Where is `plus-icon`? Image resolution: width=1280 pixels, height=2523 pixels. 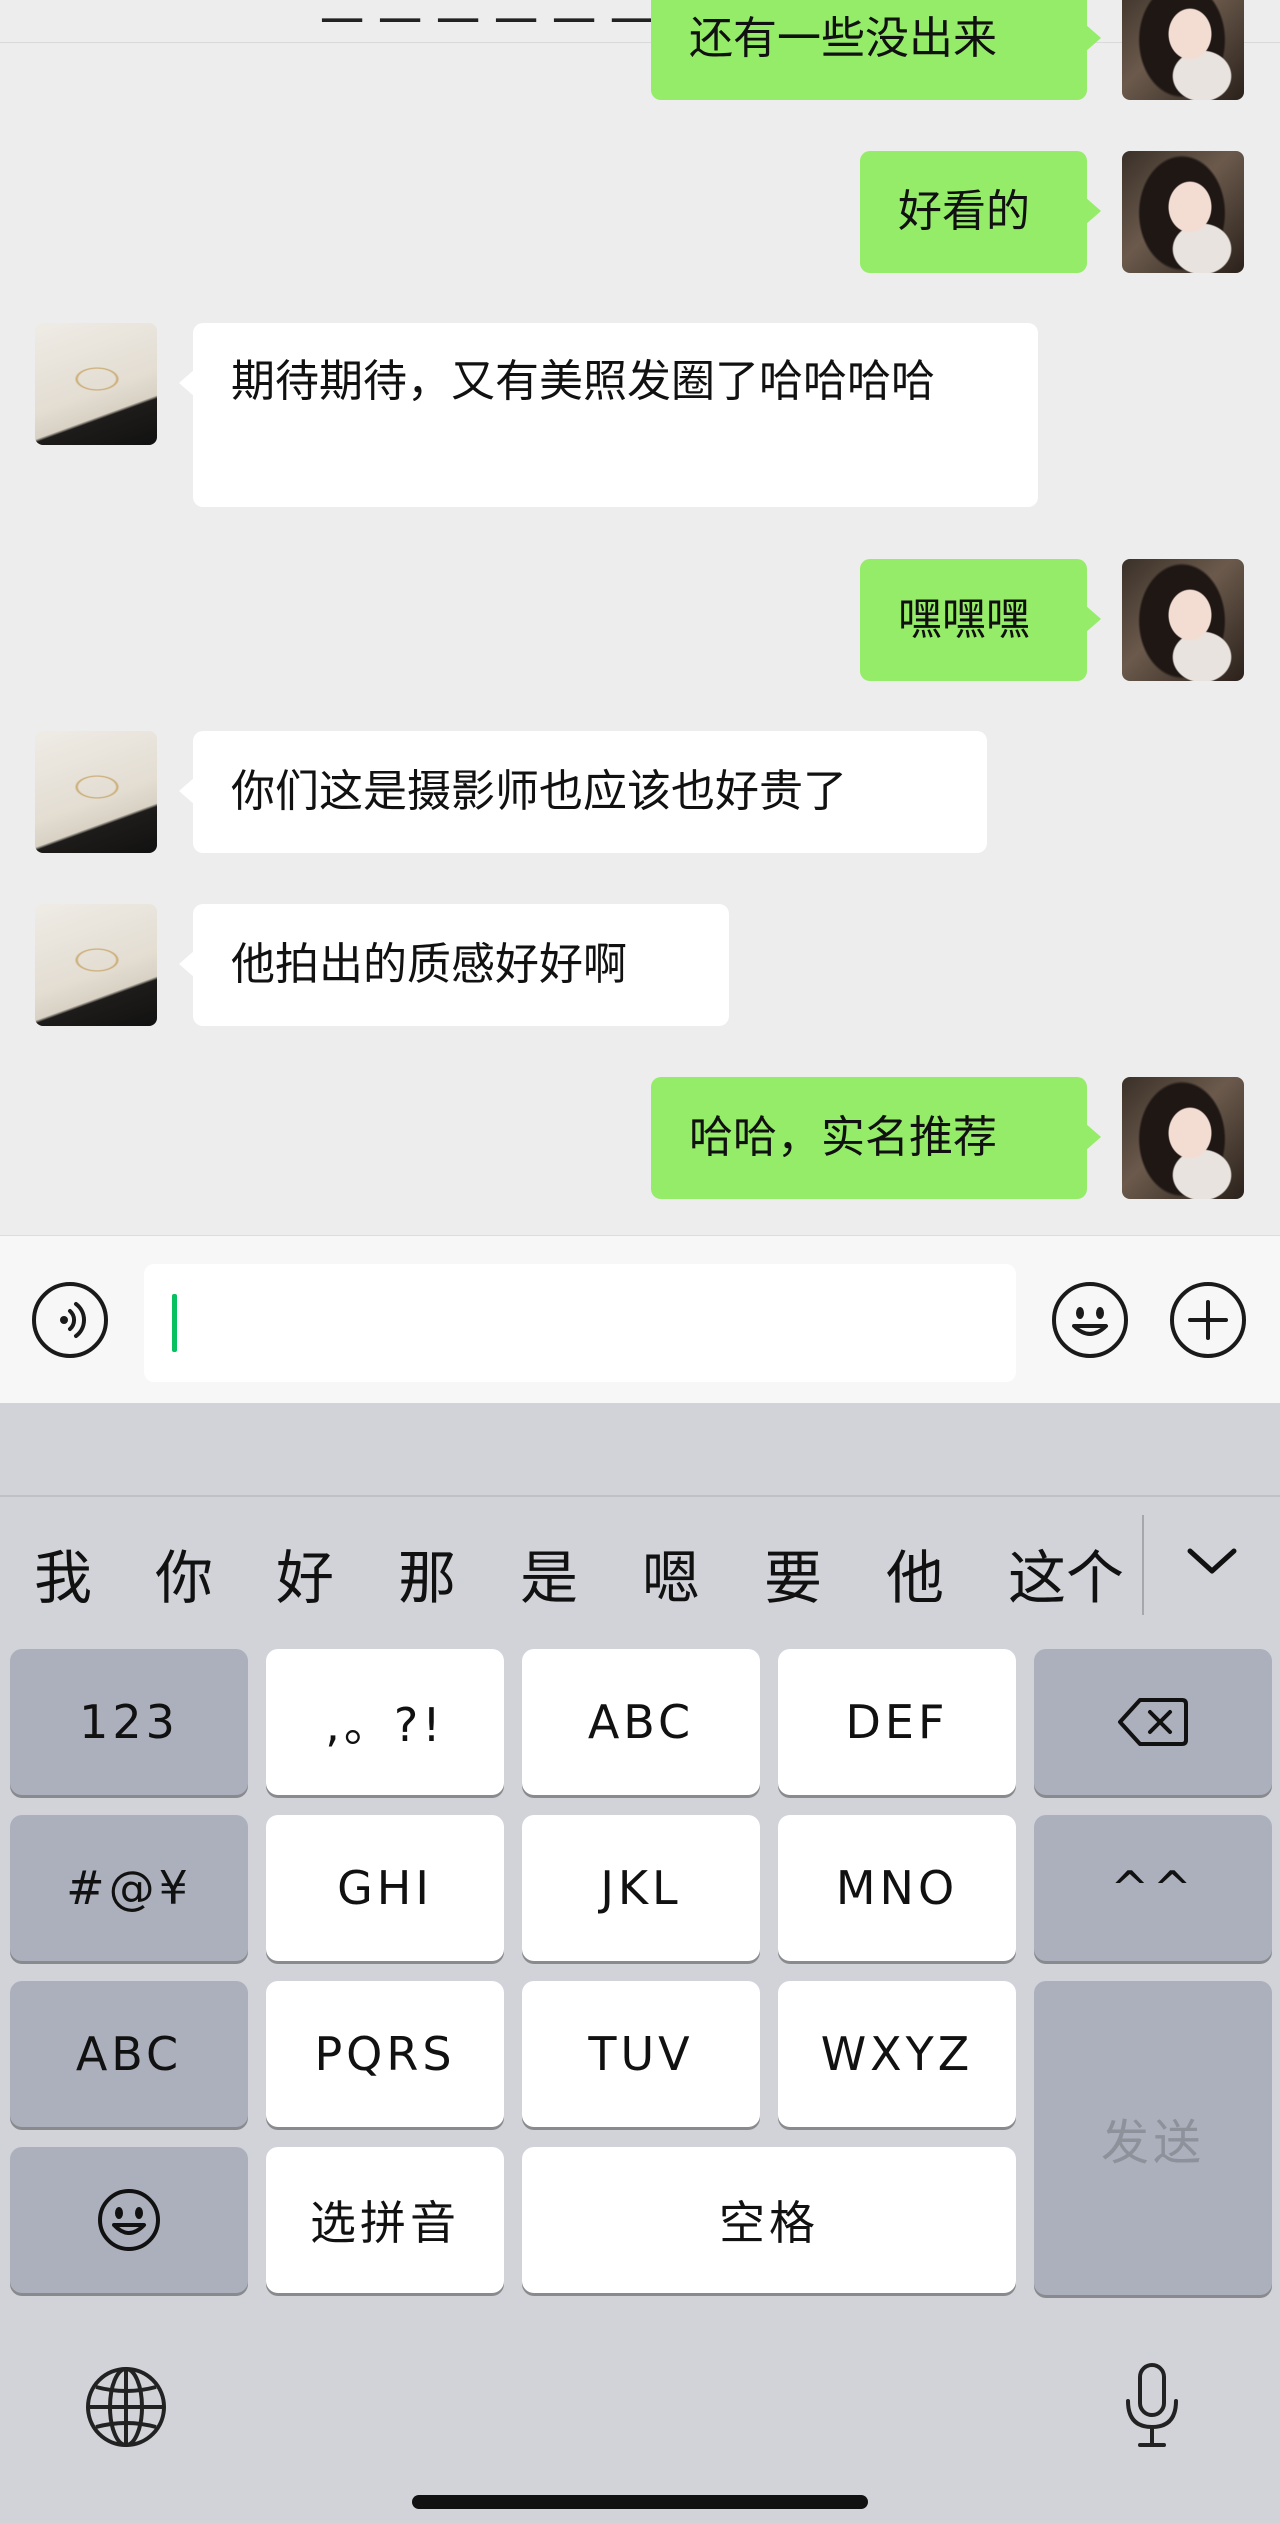 plus-icon is located at coordinates (1208, 1320).